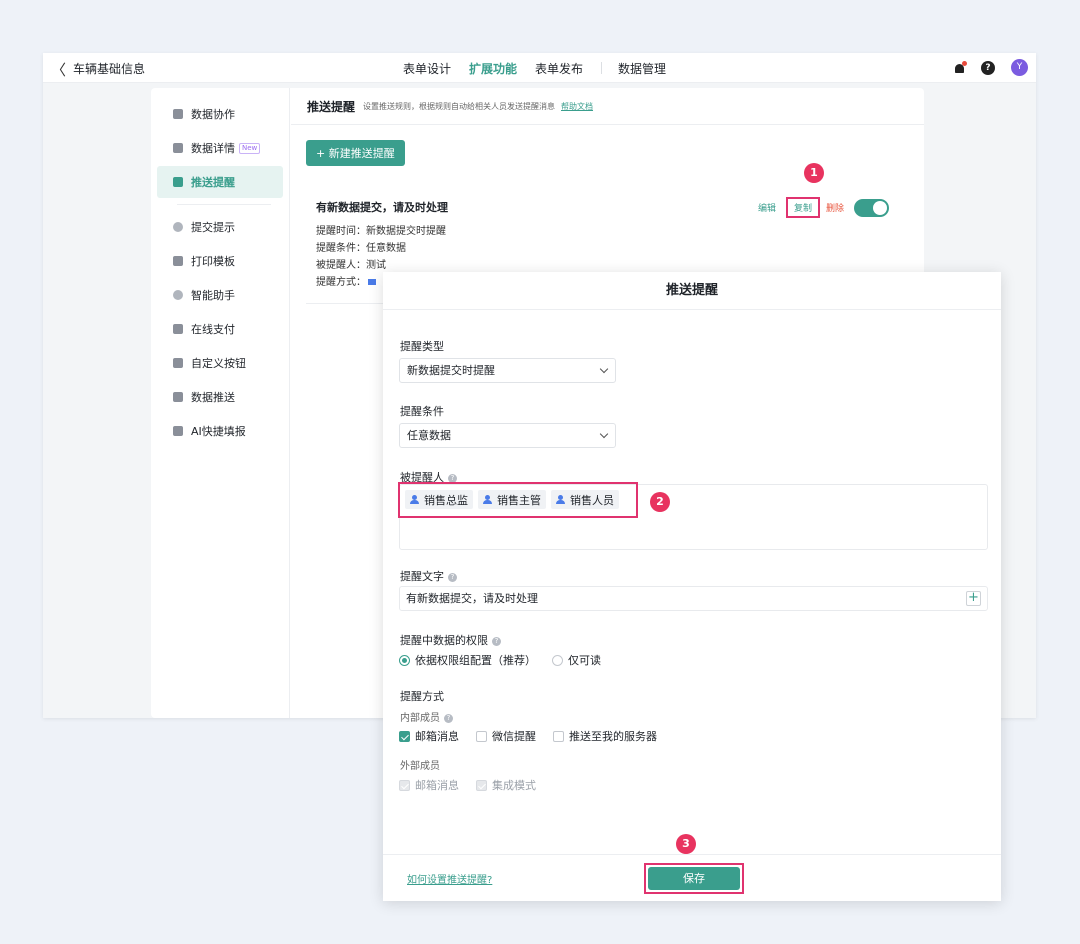 This screenshot has height=944, width=1080. Describe the element at coordinates (426, 716) in the screenshot. I see `internal-members-label: 内部成员?` at that location.